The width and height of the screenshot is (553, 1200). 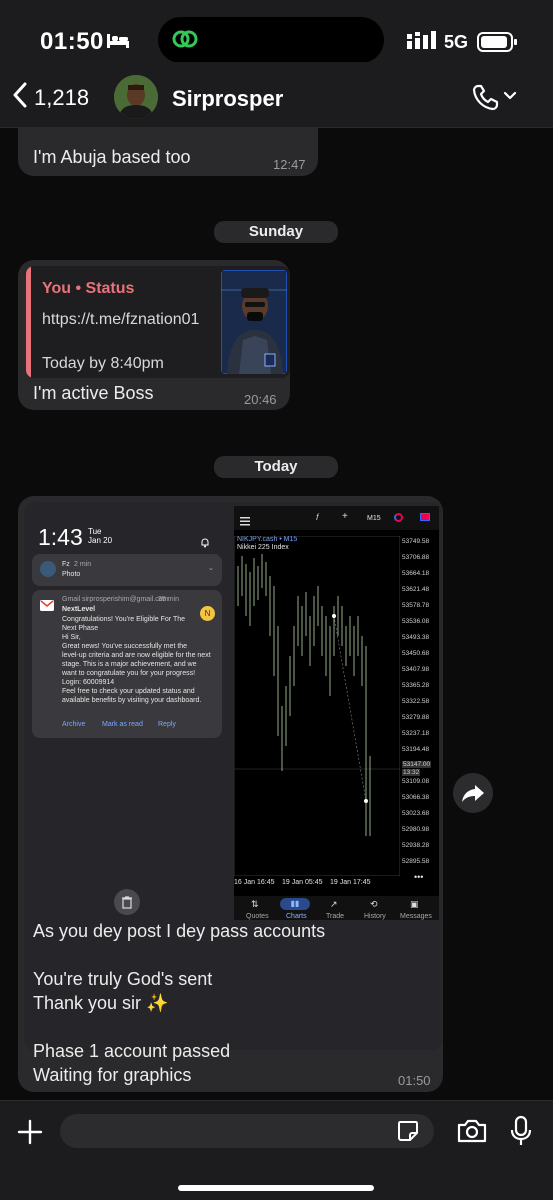 I want to click on menu-icon, so click(x=245, y=522).